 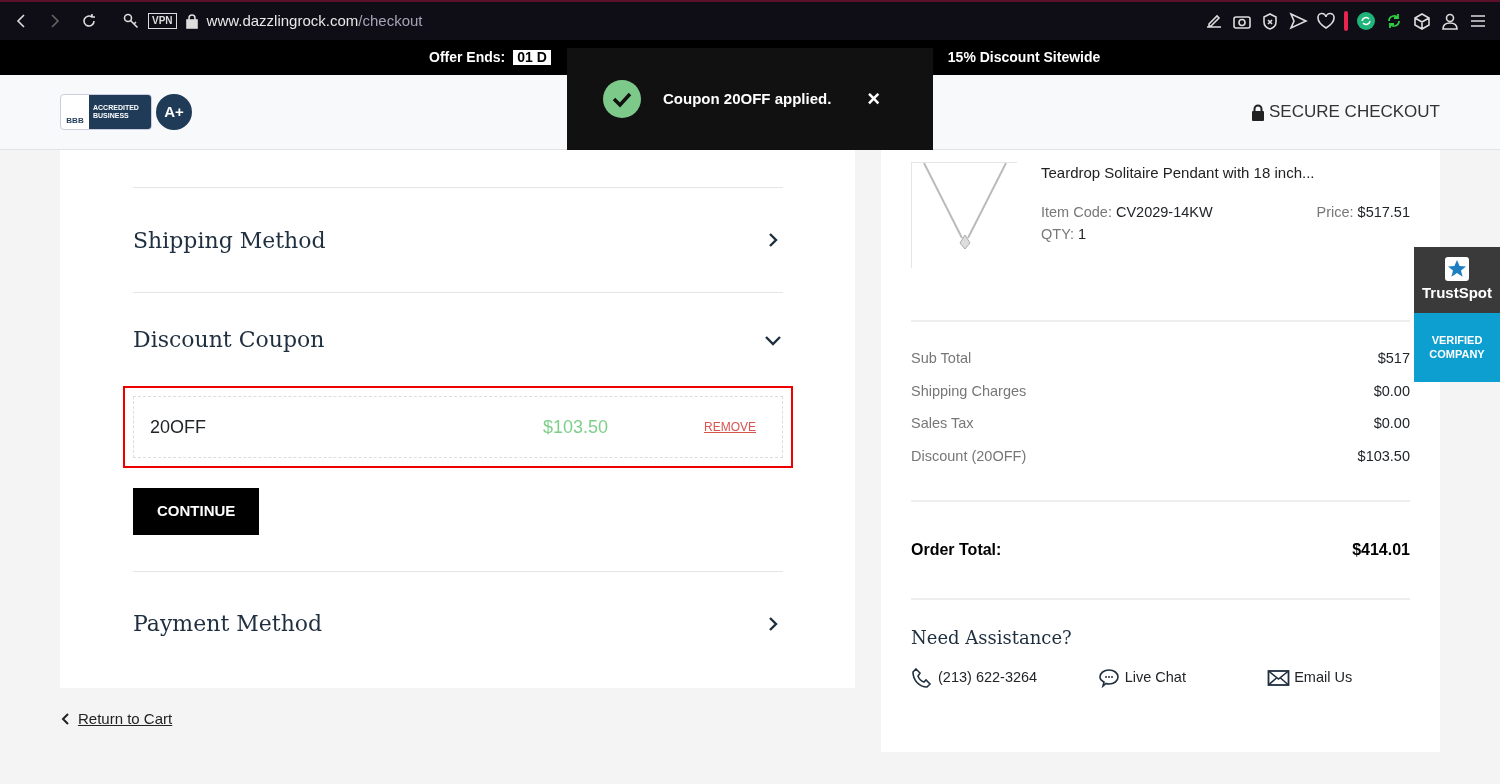 What do you see at coordinates (1381, 550) in the screenshot?
I see `order-total-value: $414.01` at bounding box center [1381, 550].